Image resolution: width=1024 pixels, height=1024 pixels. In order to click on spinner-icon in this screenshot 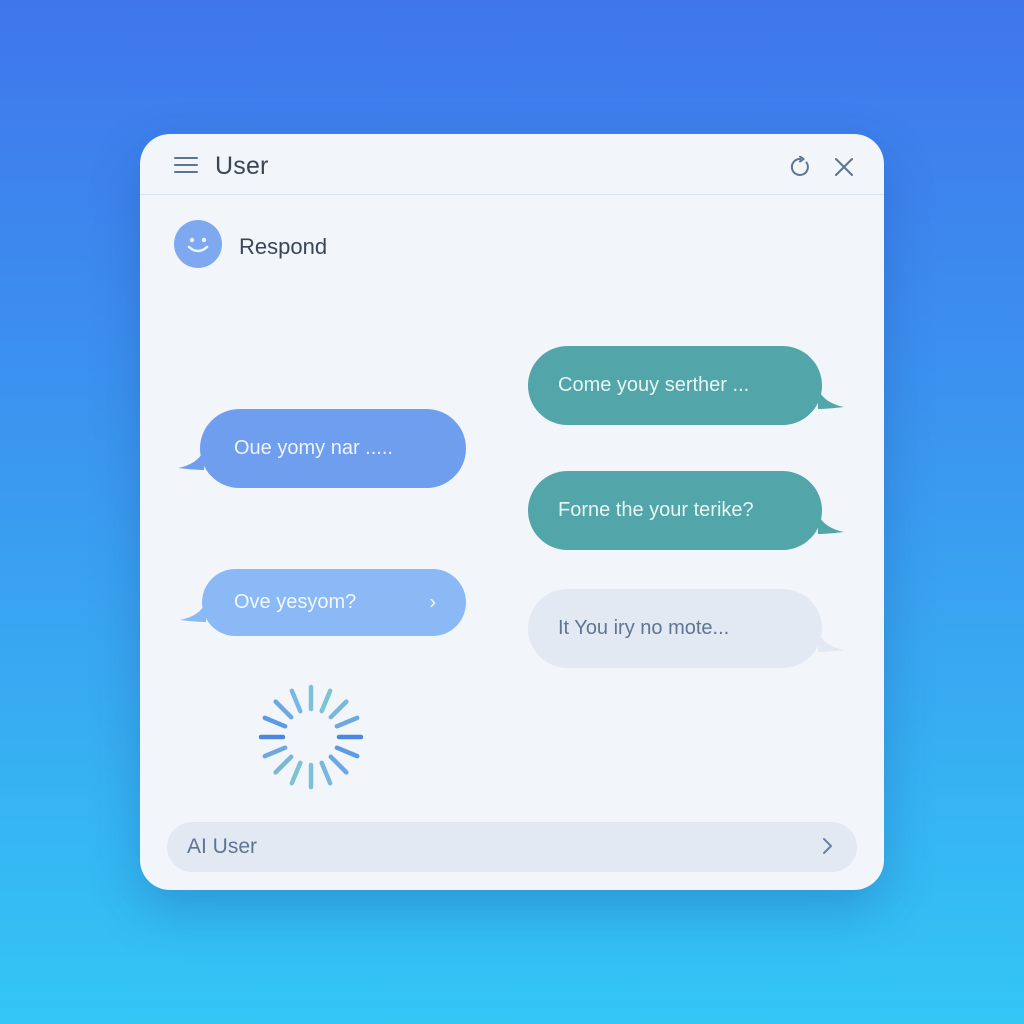, I will do `click(311, 737)`.